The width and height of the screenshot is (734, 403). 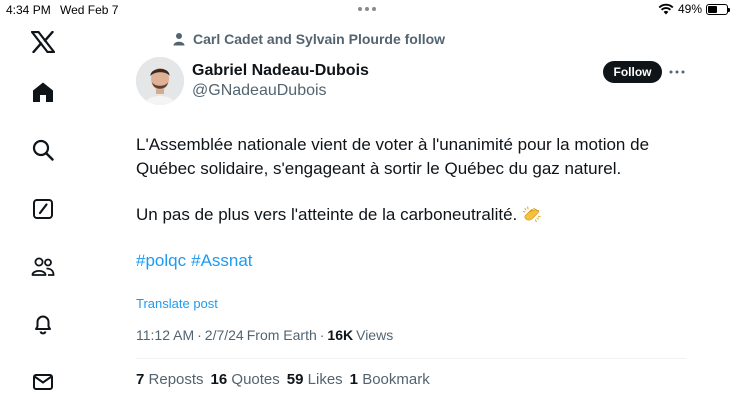 What do you see at coordinates (219, 379) in the screenshot?
I see `quotes-count: 16` at bounding box center [219, 379].